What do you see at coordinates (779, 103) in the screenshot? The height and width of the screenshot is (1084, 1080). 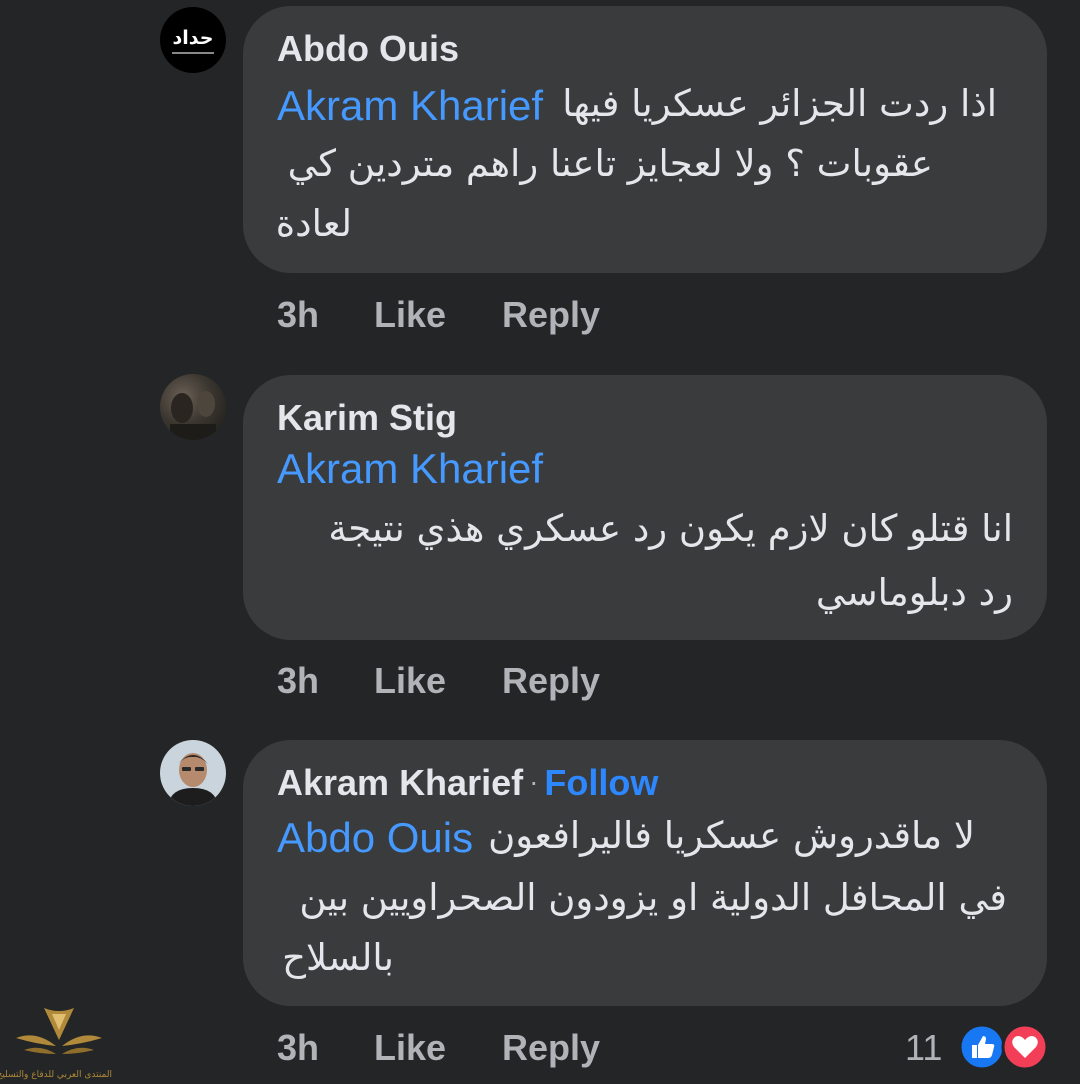 I see `comment-text-line: اذا ردت الجزائر عسكريا فيها` at bounding box center [779, 103].